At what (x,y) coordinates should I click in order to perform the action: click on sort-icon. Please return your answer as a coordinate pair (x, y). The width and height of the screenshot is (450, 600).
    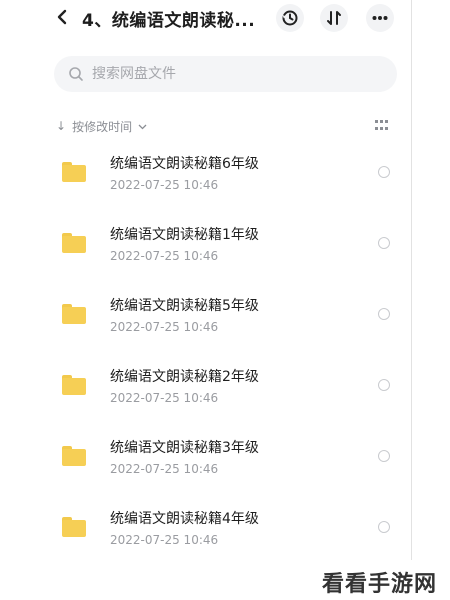
    Looking at the image, I should click on (334, 18).